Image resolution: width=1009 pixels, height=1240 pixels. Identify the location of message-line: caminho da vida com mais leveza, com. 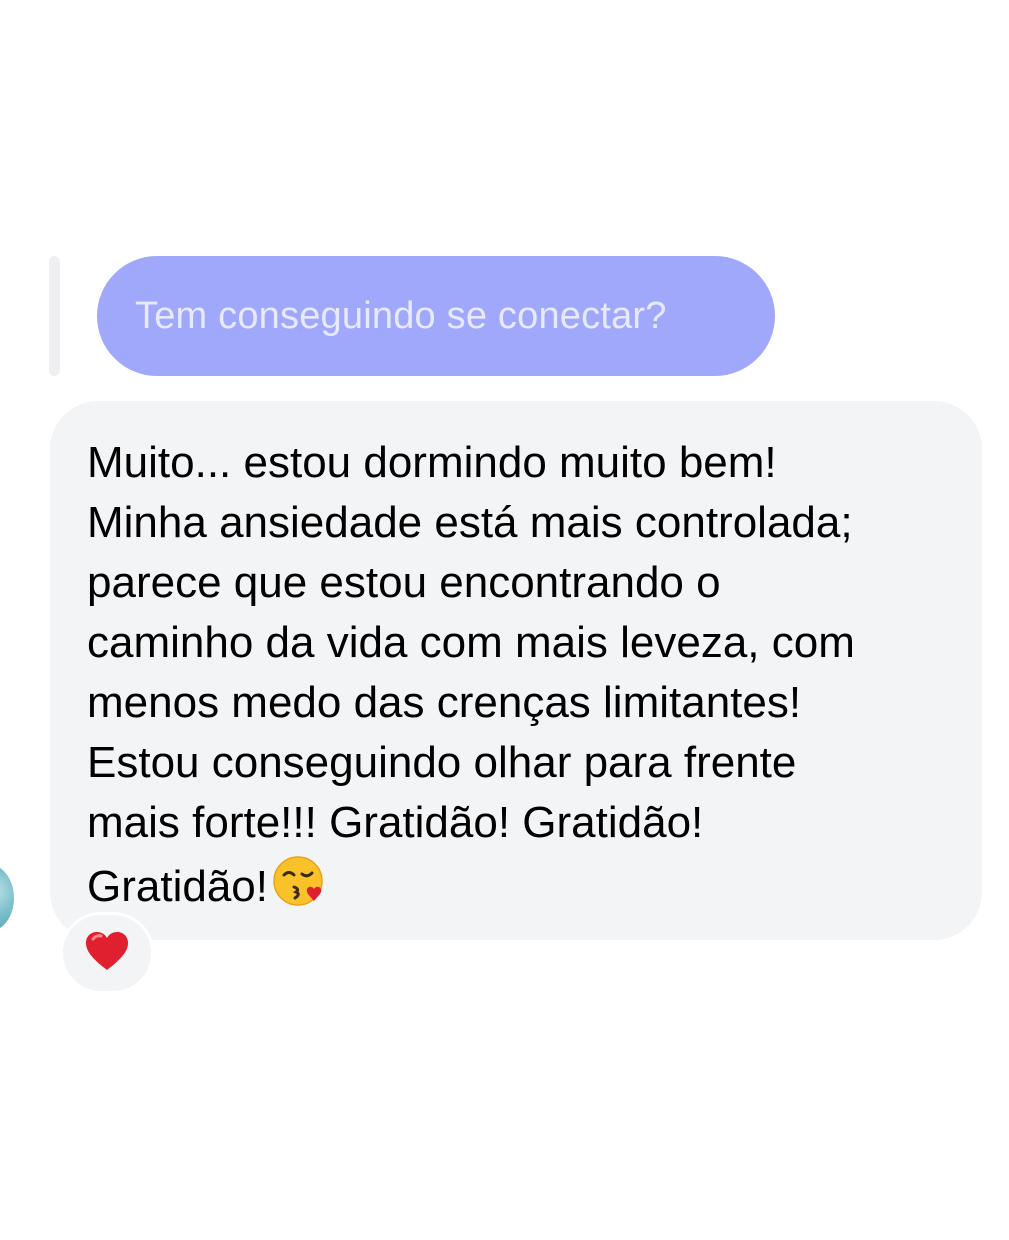
(471, 642).